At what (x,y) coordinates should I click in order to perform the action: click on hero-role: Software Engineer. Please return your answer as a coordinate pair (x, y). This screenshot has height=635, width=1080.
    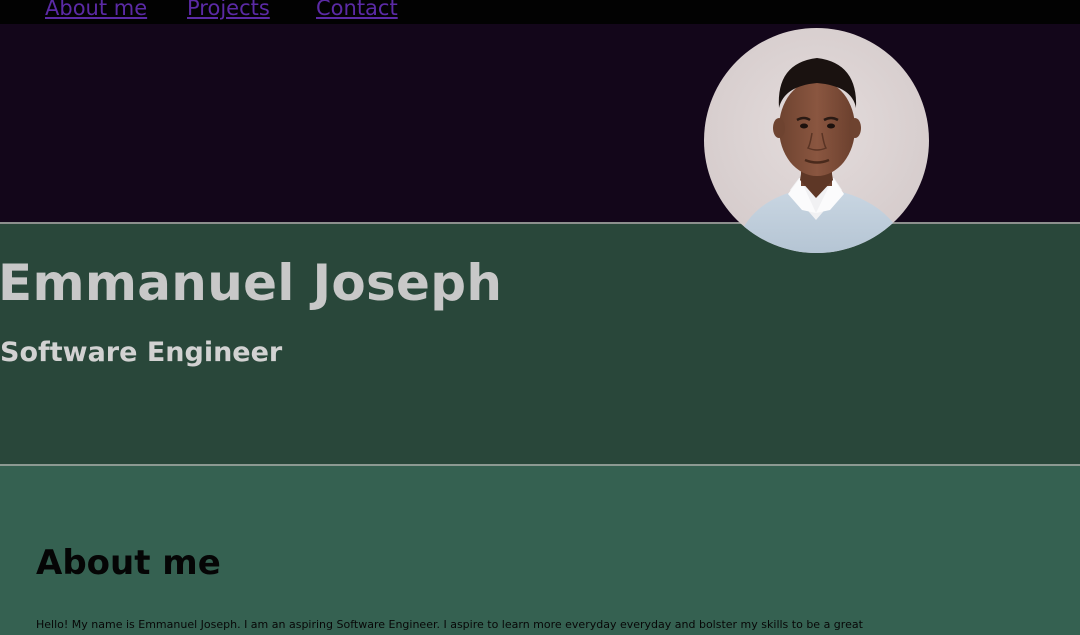
    Looking at the image, I should click on (141, 352).